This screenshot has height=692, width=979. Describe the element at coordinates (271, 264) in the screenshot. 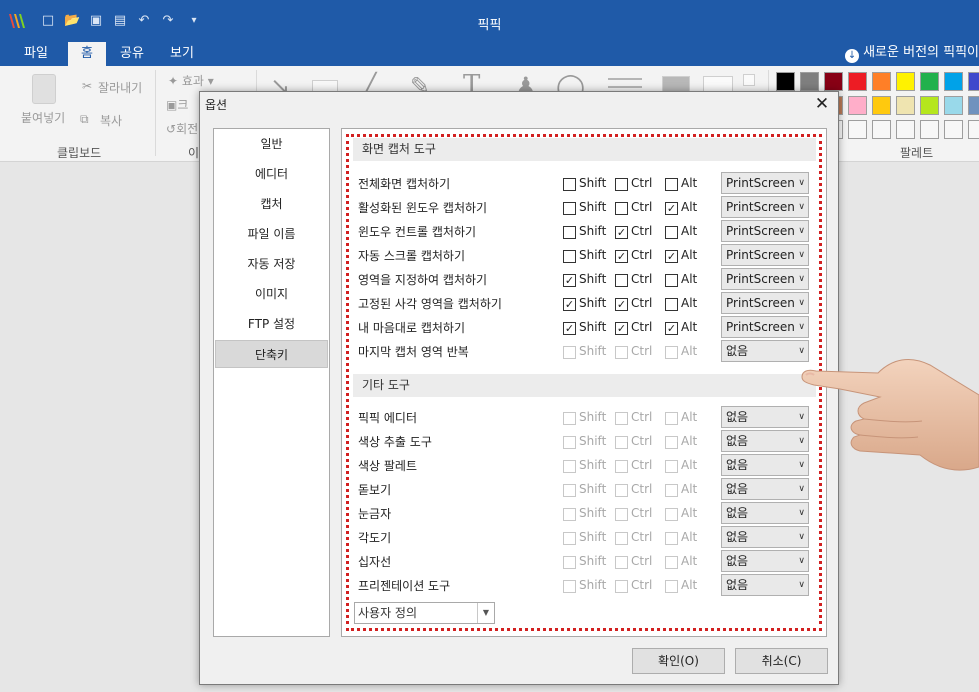

I see `nav-item: 자동 저장` at that location.